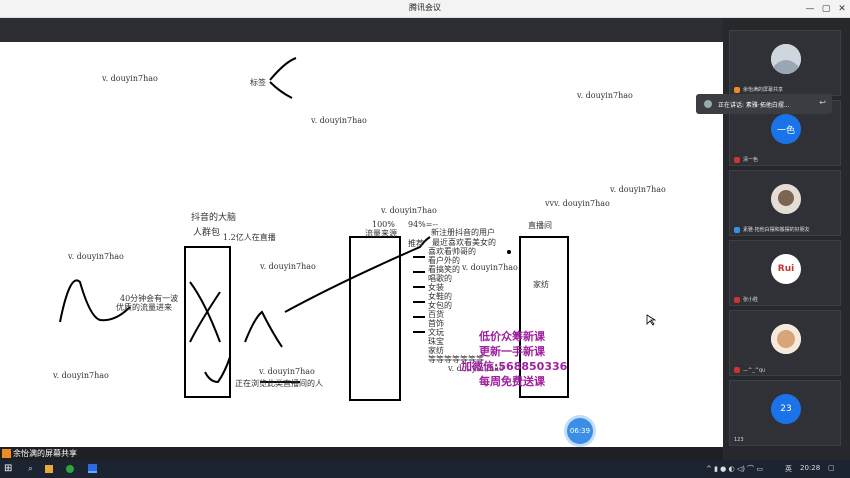  What do you see at coordinates (580, 431) in the screenshot?
I see `meeting-timer: 06:39` at bounding box center [580, 431].